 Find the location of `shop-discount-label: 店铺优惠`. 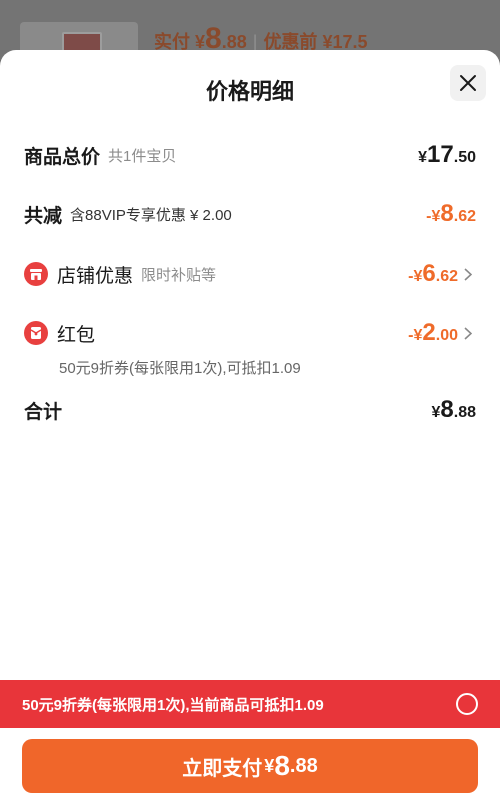

shop-discount-label: 店铺优惠 is located at coordinates (95, 276).